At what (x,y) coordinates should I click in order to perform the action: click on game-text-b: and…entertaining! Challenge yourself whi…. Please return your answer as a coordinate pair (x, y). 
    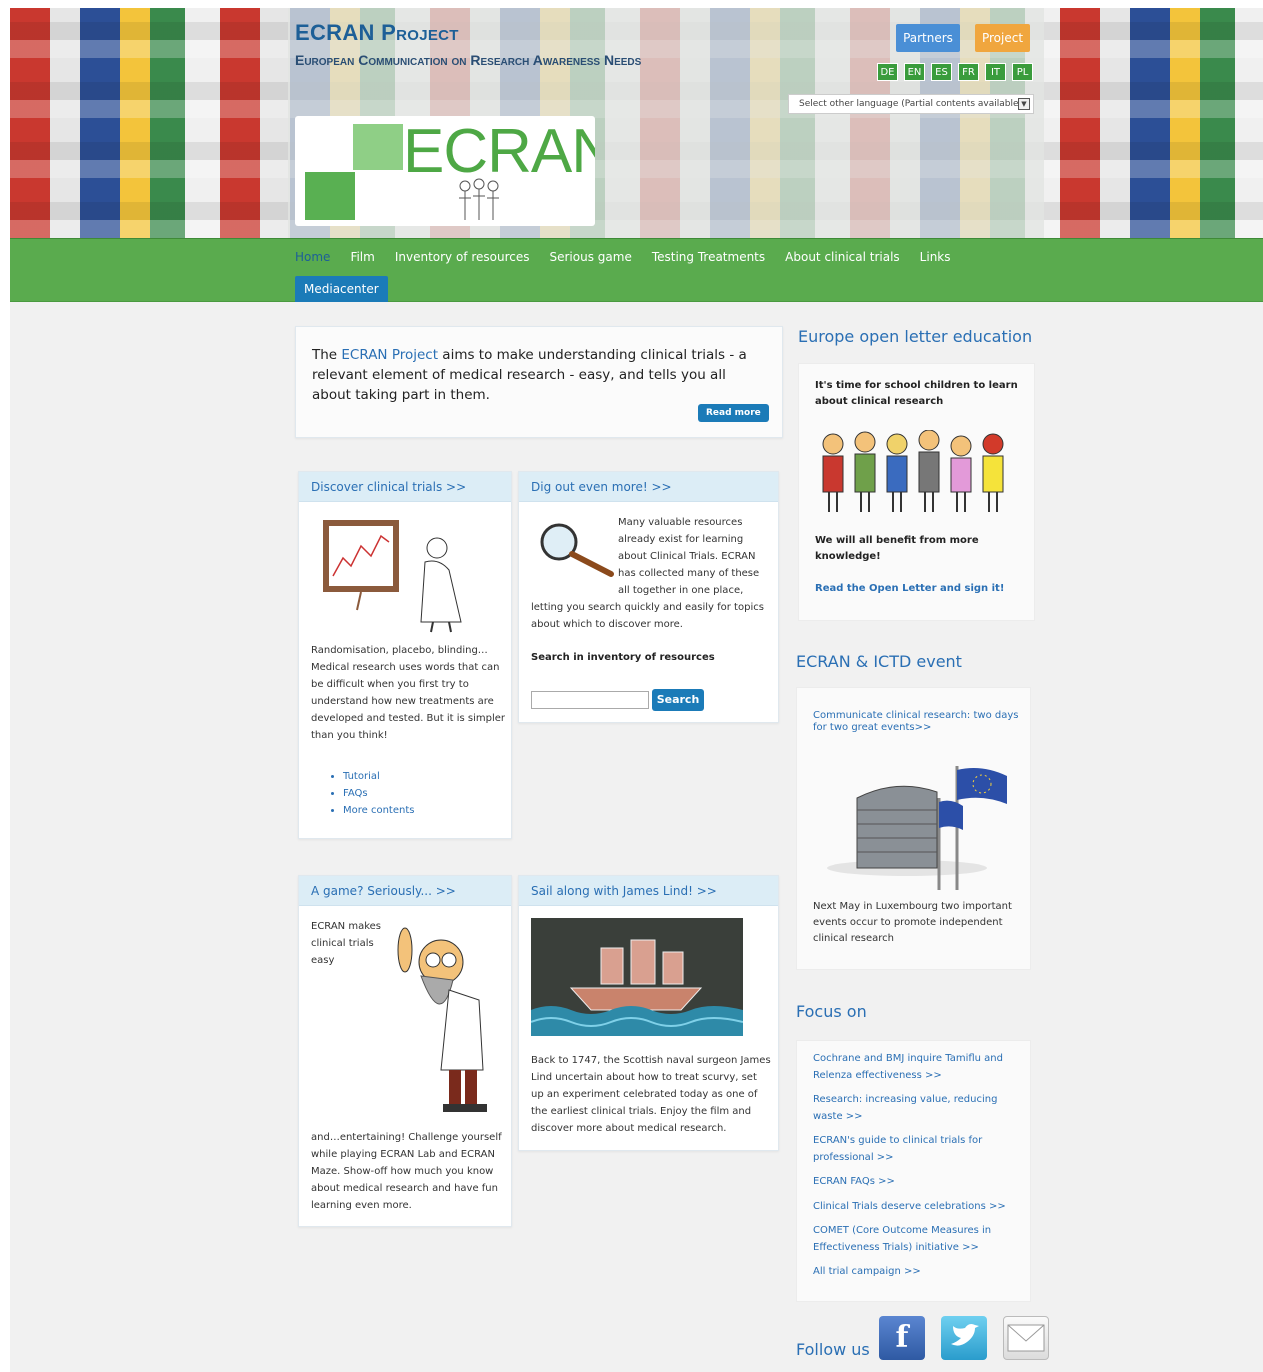
    Looking at the image, I should click on (406, 1171).